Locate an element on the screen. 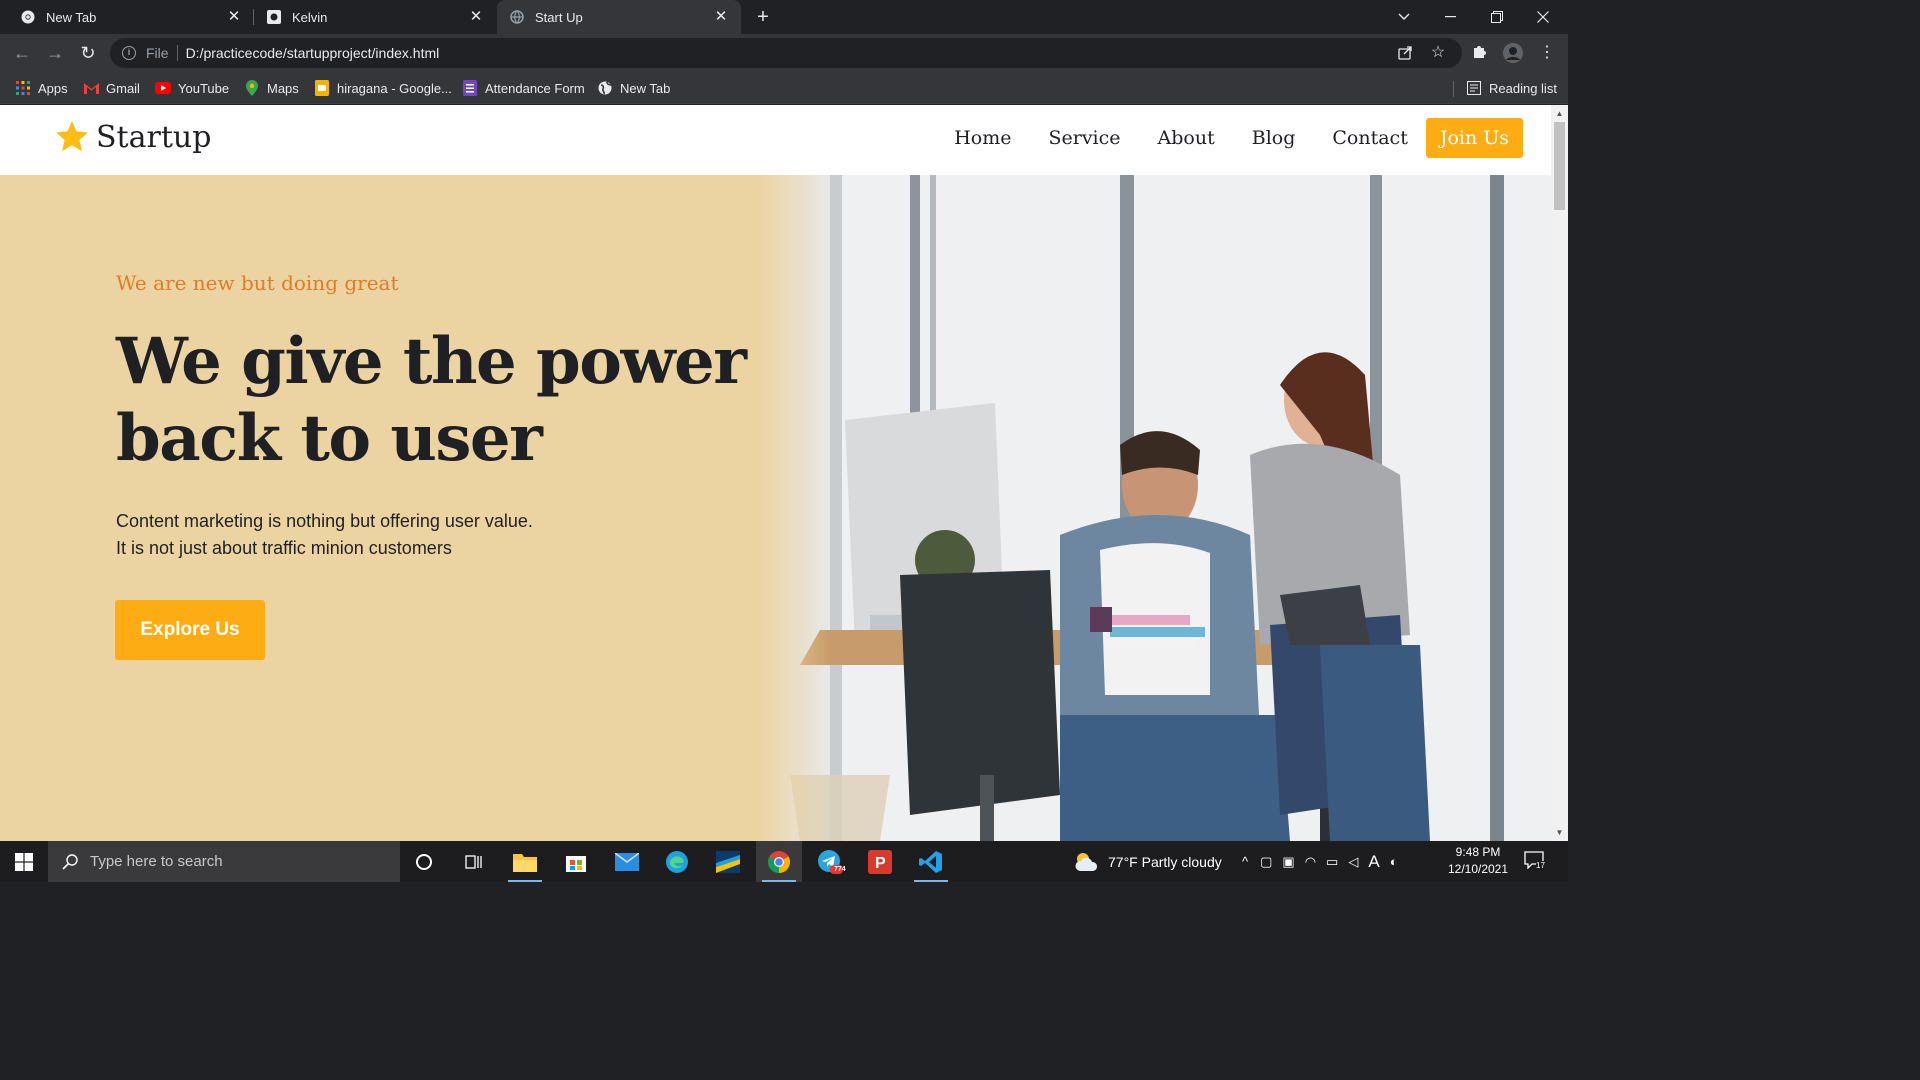 The height and width of the screenshot is (1080, 1920). page-scrollbar: ▲ ▼ is located at coordinates (1559, 473).